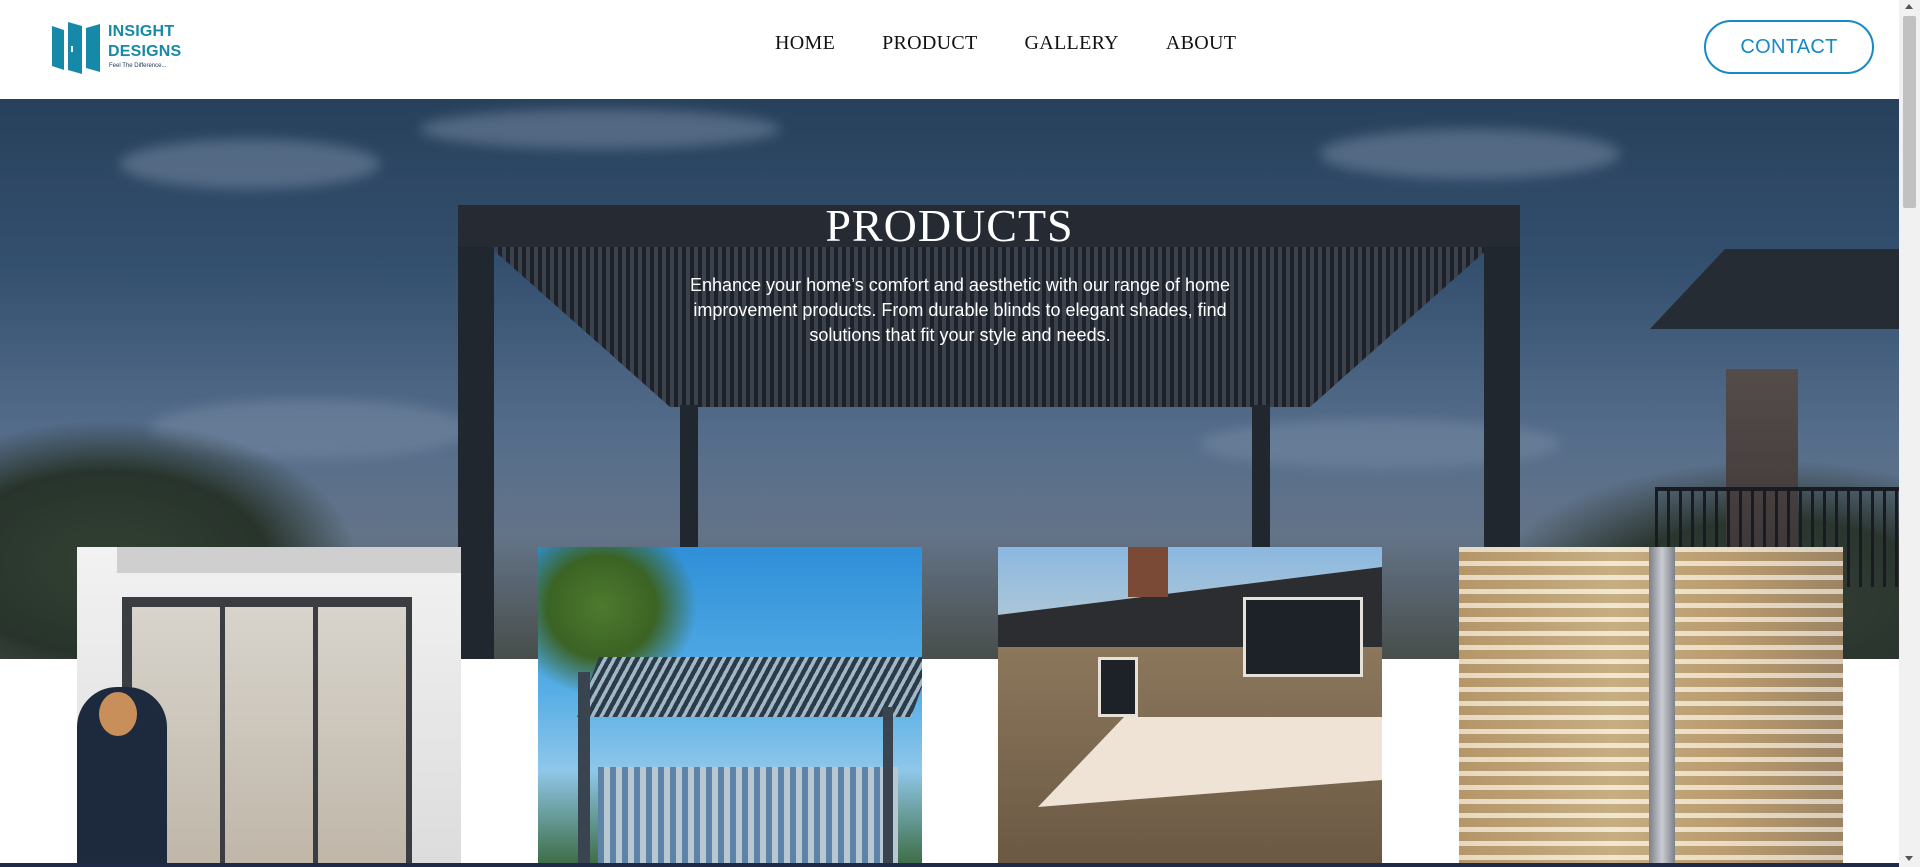 This screenshot has height=867, width=1920. What do you see at coordinates (1201, 43) in the screenshot?
I see `nav-about: ABOUT` at bounding box center [1201, 43].